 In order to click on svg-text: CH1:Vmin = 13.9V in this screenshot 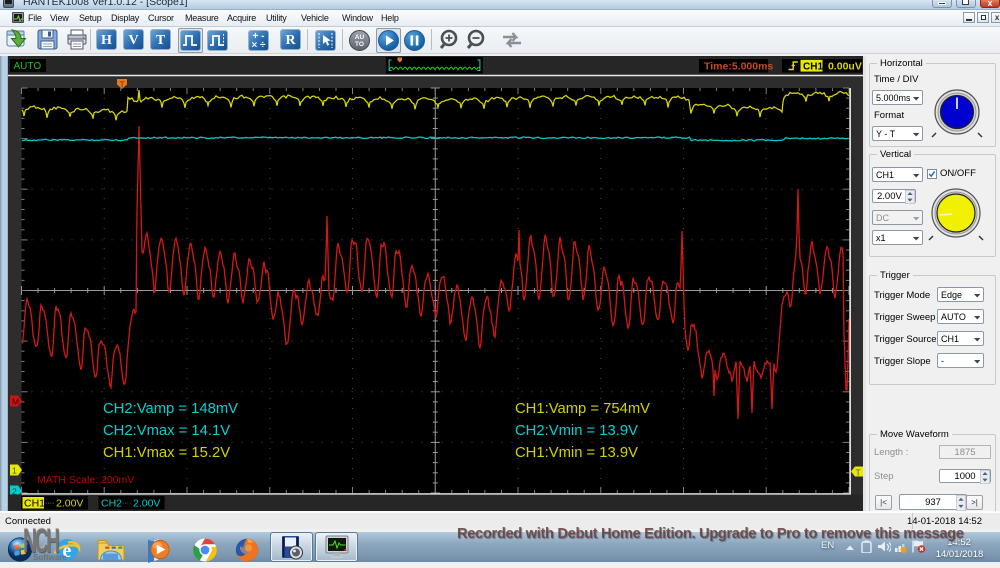, I will do `click(576, 453)`.